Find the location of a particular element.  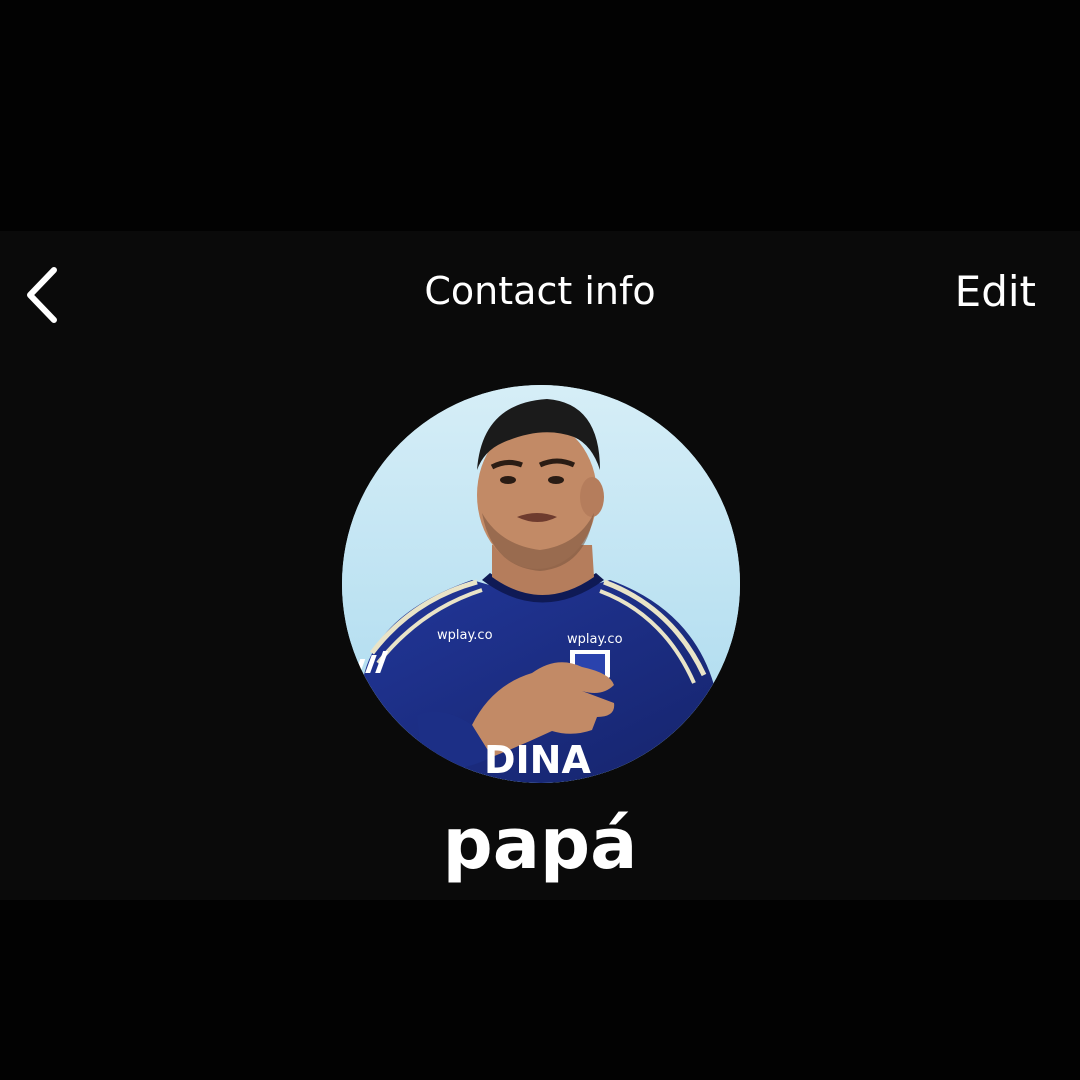

back-button is located at coordinates (42, 295).